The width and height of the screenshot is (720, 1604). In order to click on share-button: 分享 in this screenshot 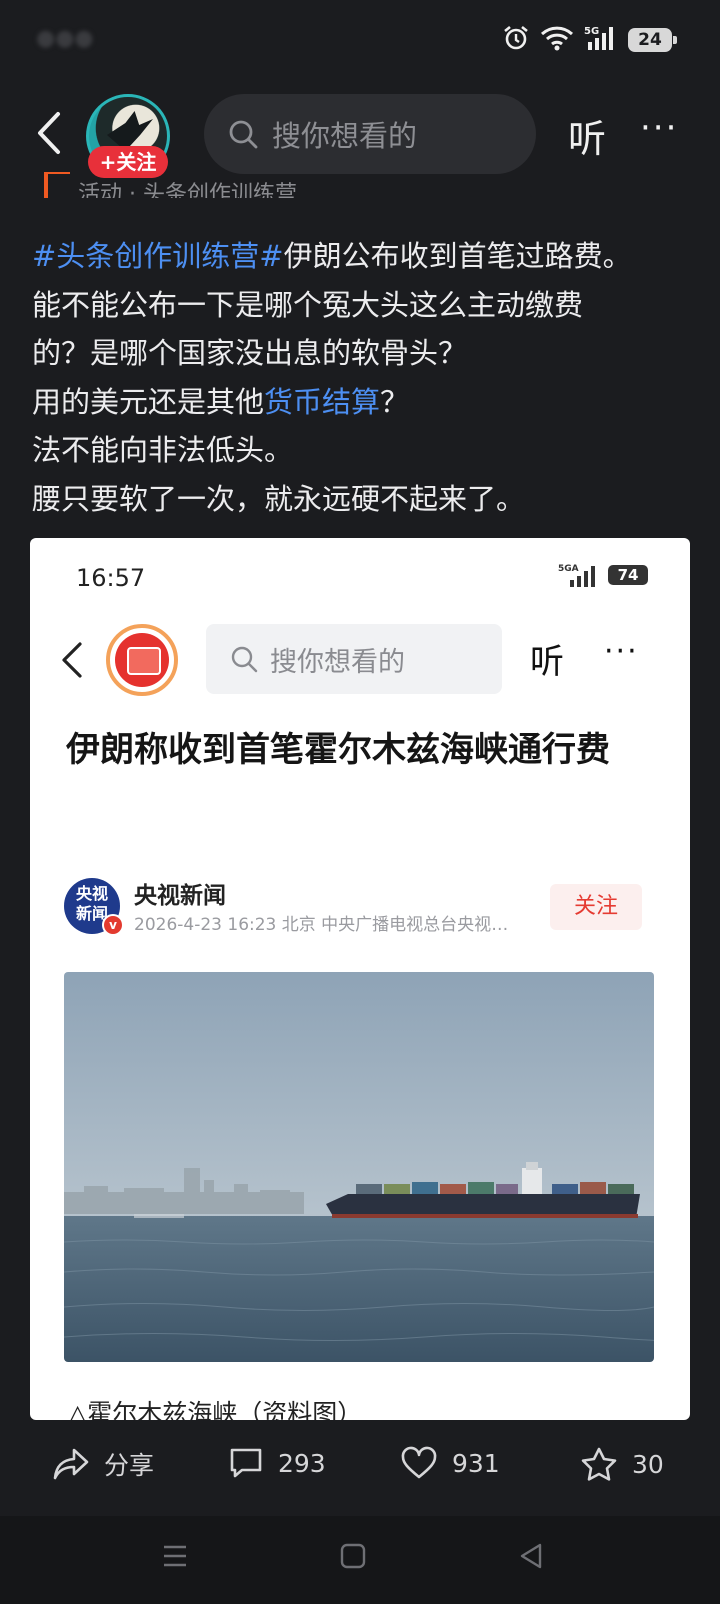, I will do `click(103, 1464)`.